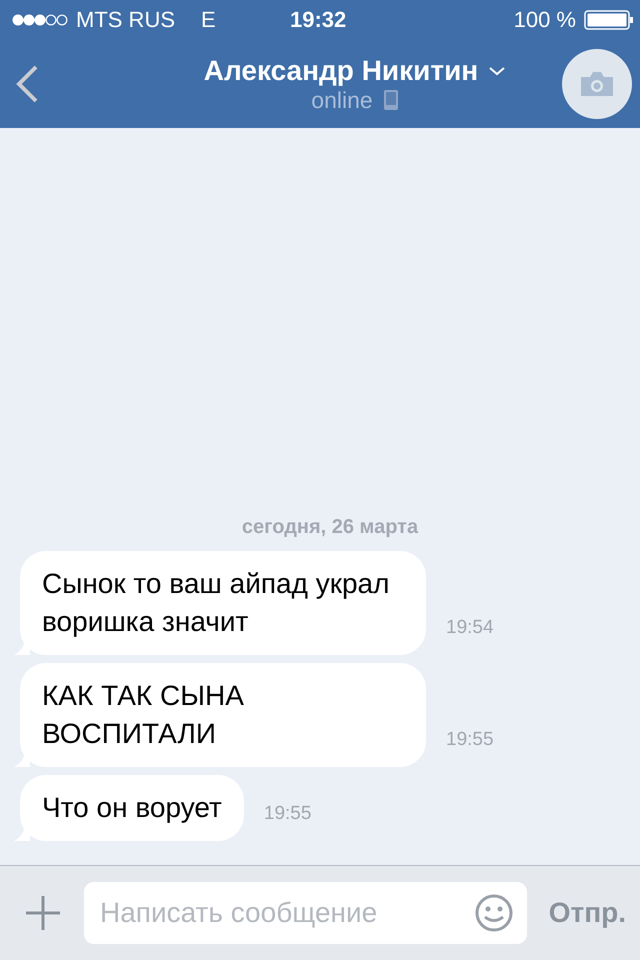 The width and height of the screenshot is (640, 960). Describe the element at coordinates (40, 20) in the screenshot. I see `signal-icon` at that location.